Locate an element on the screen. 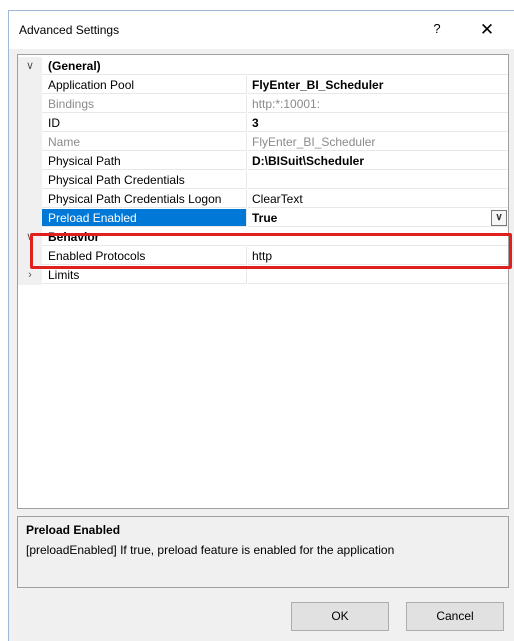 This screenshot has height=641, width=514. property-row-bindings: Bindings http:*:10001: is located at coordinates (263, 104).